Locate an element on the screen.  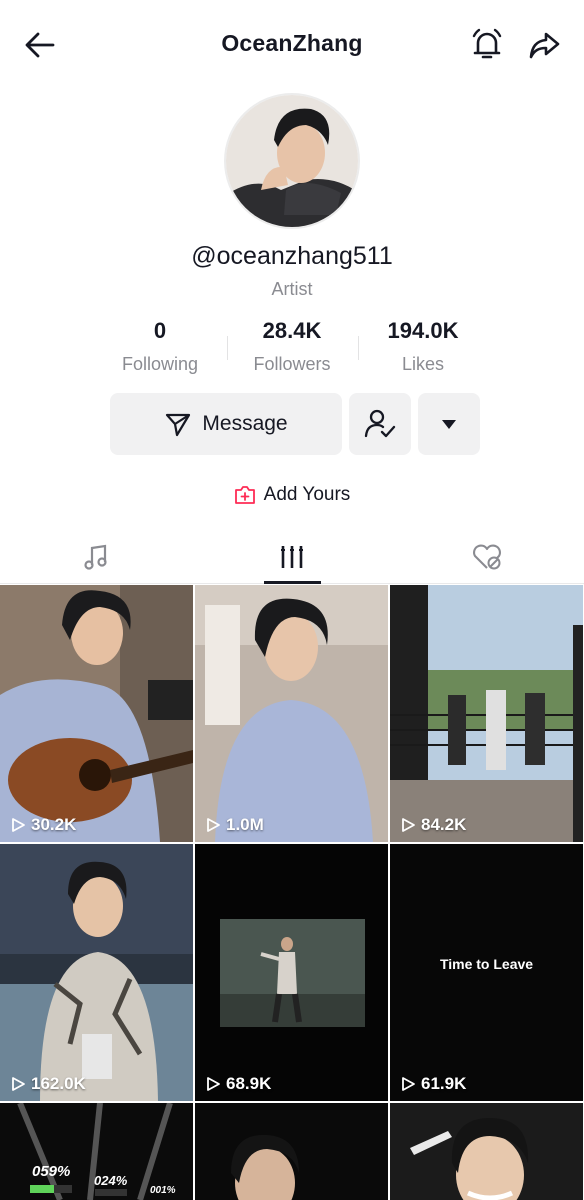
view-count: 1.0M is located at coordinates (234, 825).